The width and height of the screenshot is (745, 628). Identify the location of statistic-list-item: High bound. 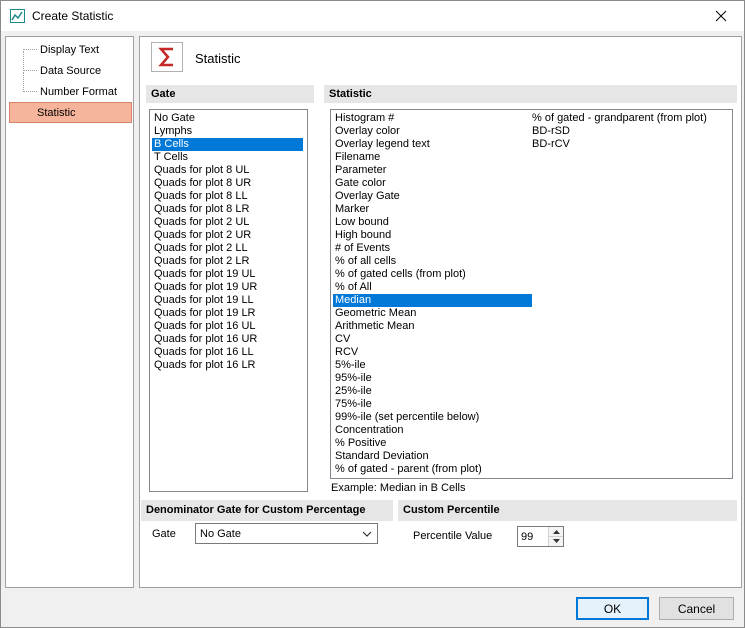
(432, 235).